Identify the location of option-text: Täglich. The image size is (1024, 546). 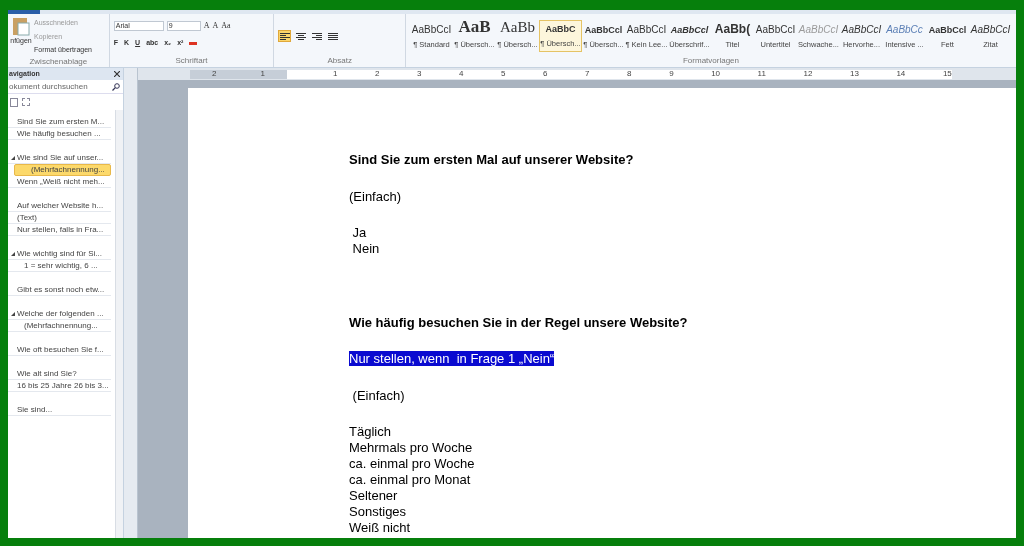
(370, 432).